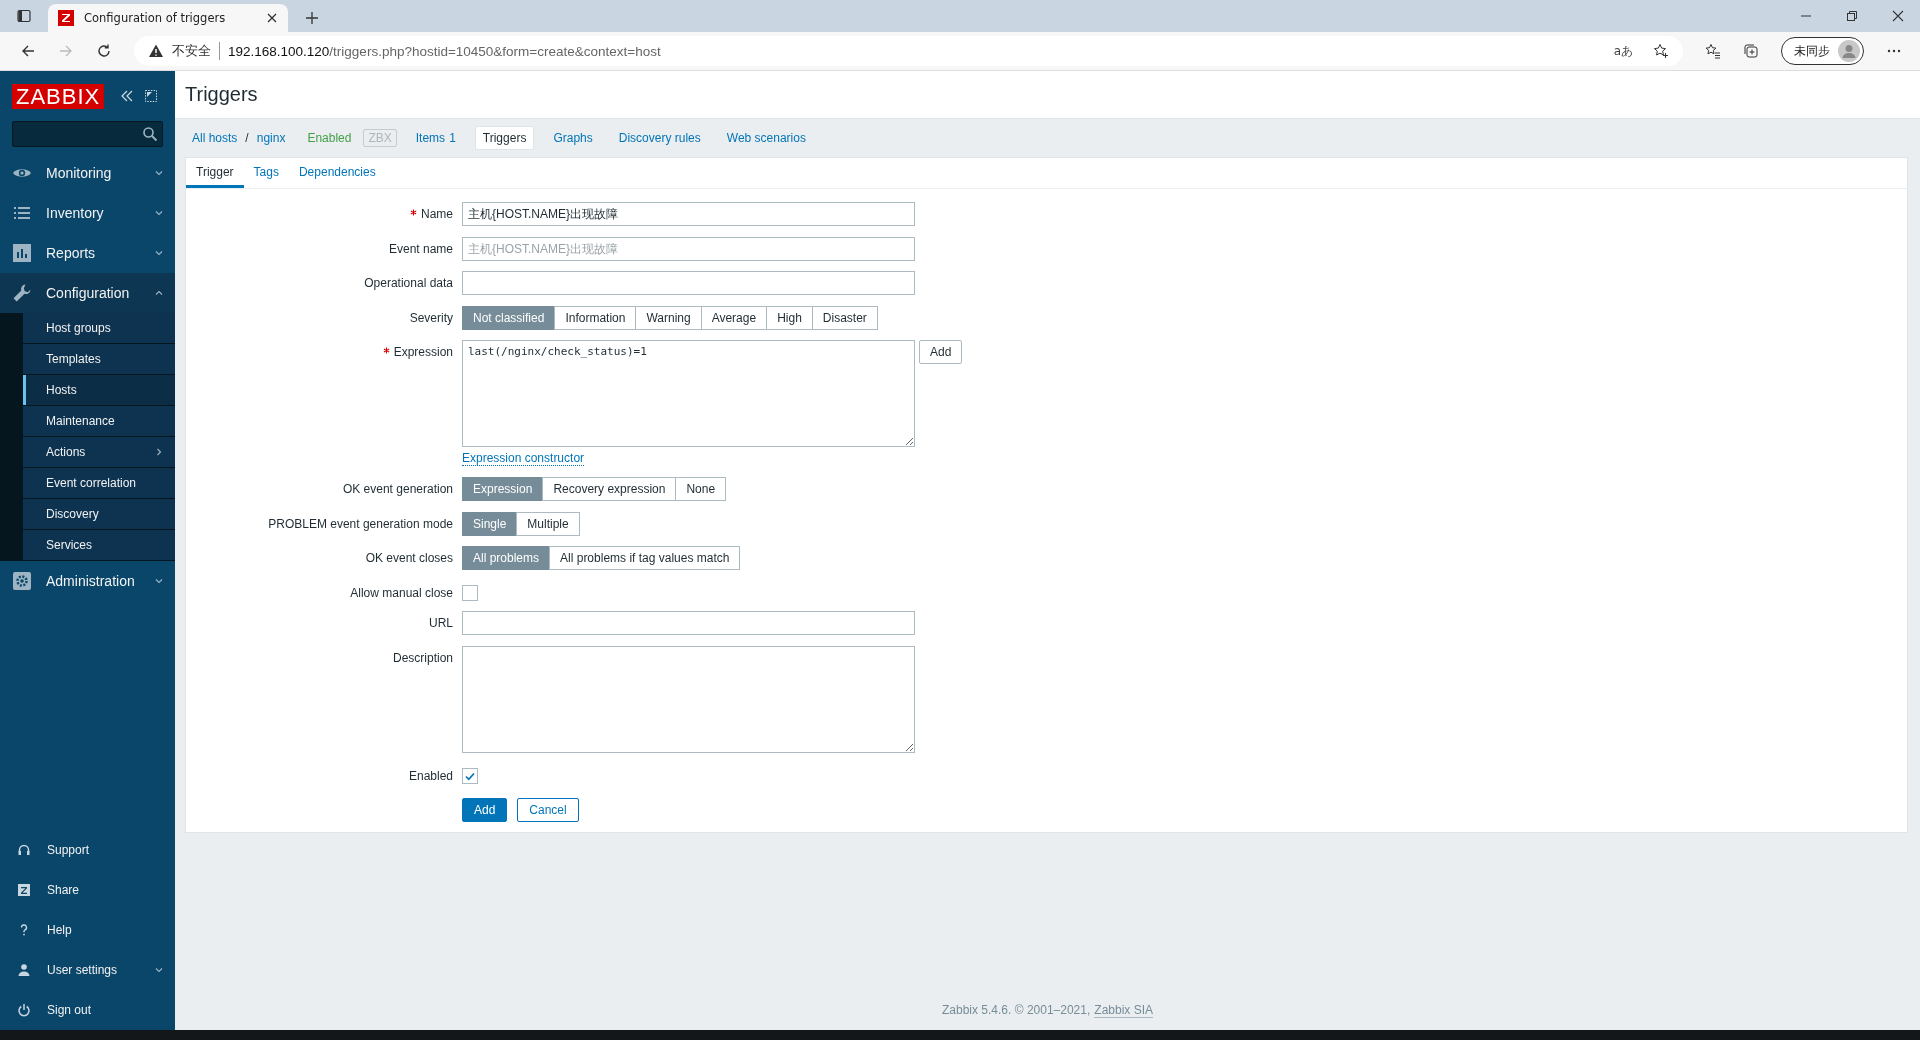 The width and height of the screenshot is (1920, 1040). What do you see at coordinates (360, 523) in the screenshot?
I see `field-label: PROBLEM event generation mode` at bounding box center [360, 523].